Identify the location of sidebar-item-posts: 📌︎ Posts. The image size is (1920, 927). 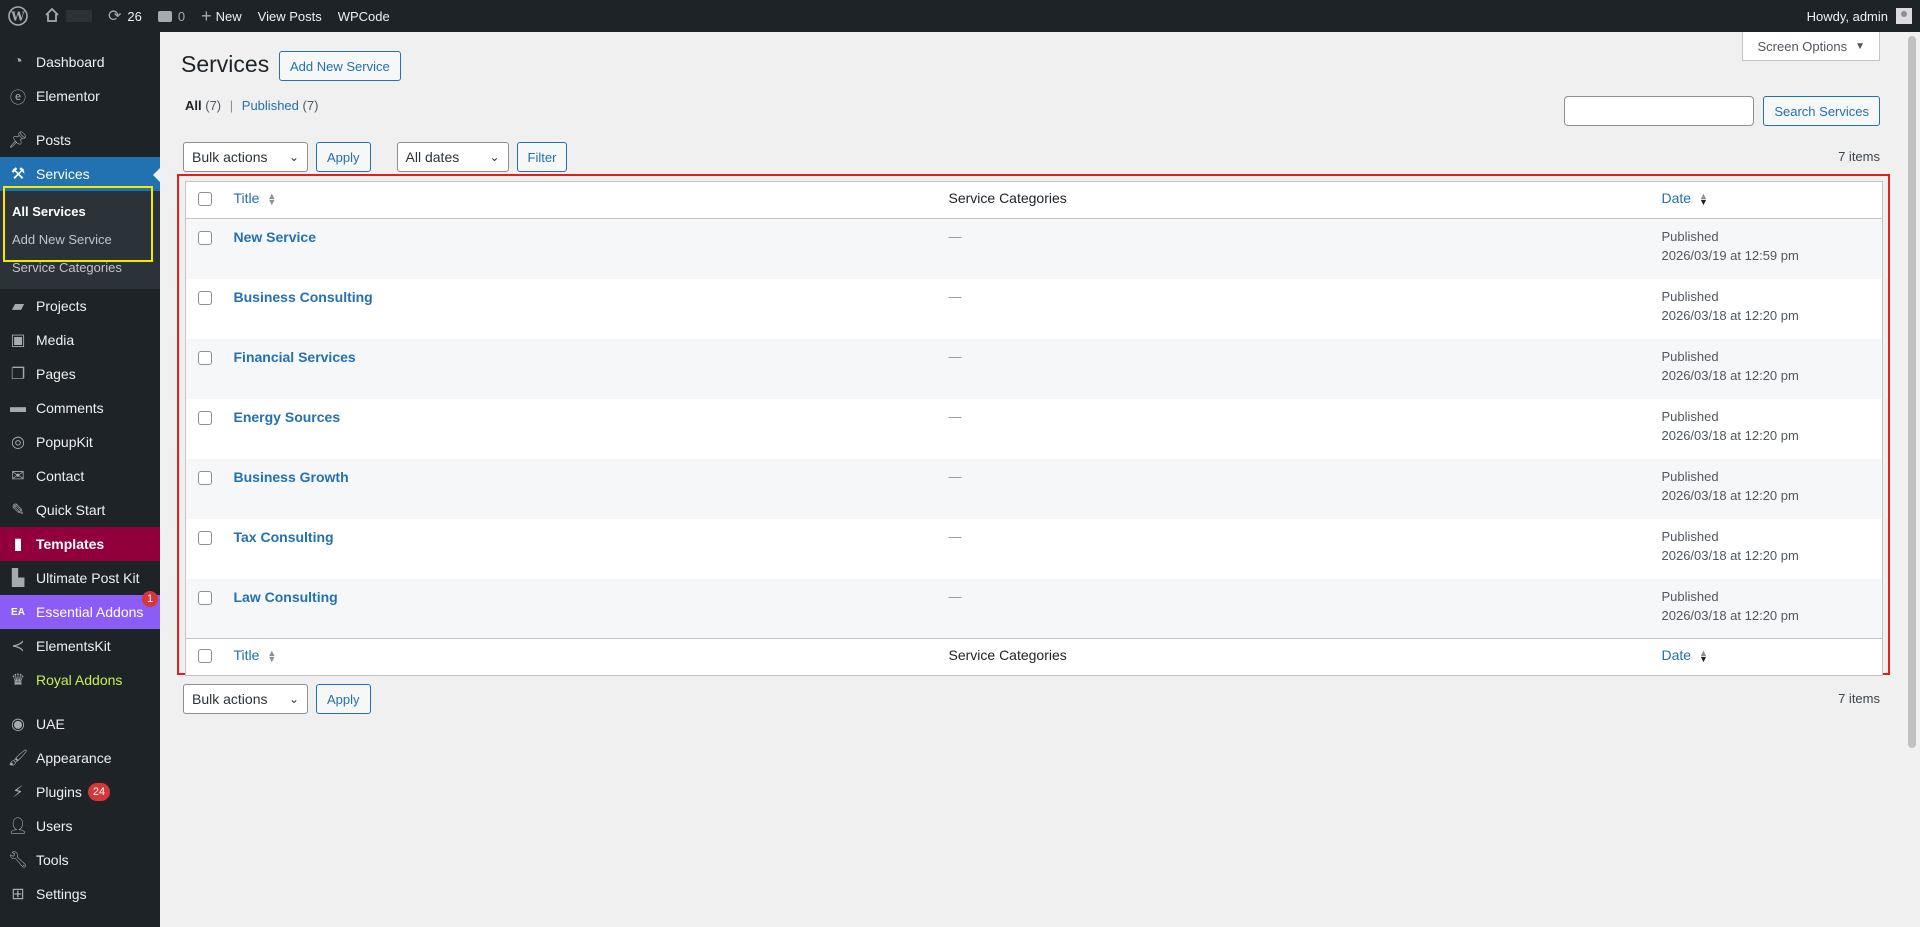
(80, 140).